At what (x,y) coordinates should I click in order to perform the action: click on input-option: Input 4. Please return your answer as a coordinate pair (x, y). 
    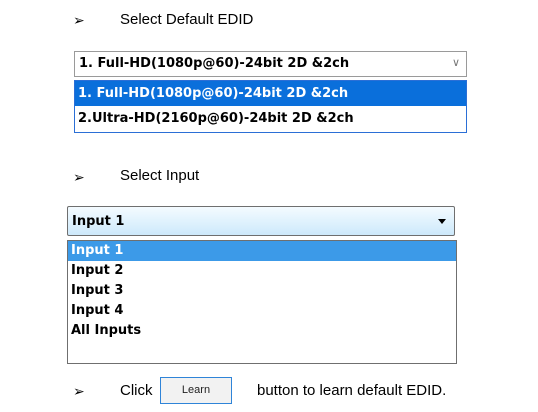
    Looking at the image, I should click on (262, 311).